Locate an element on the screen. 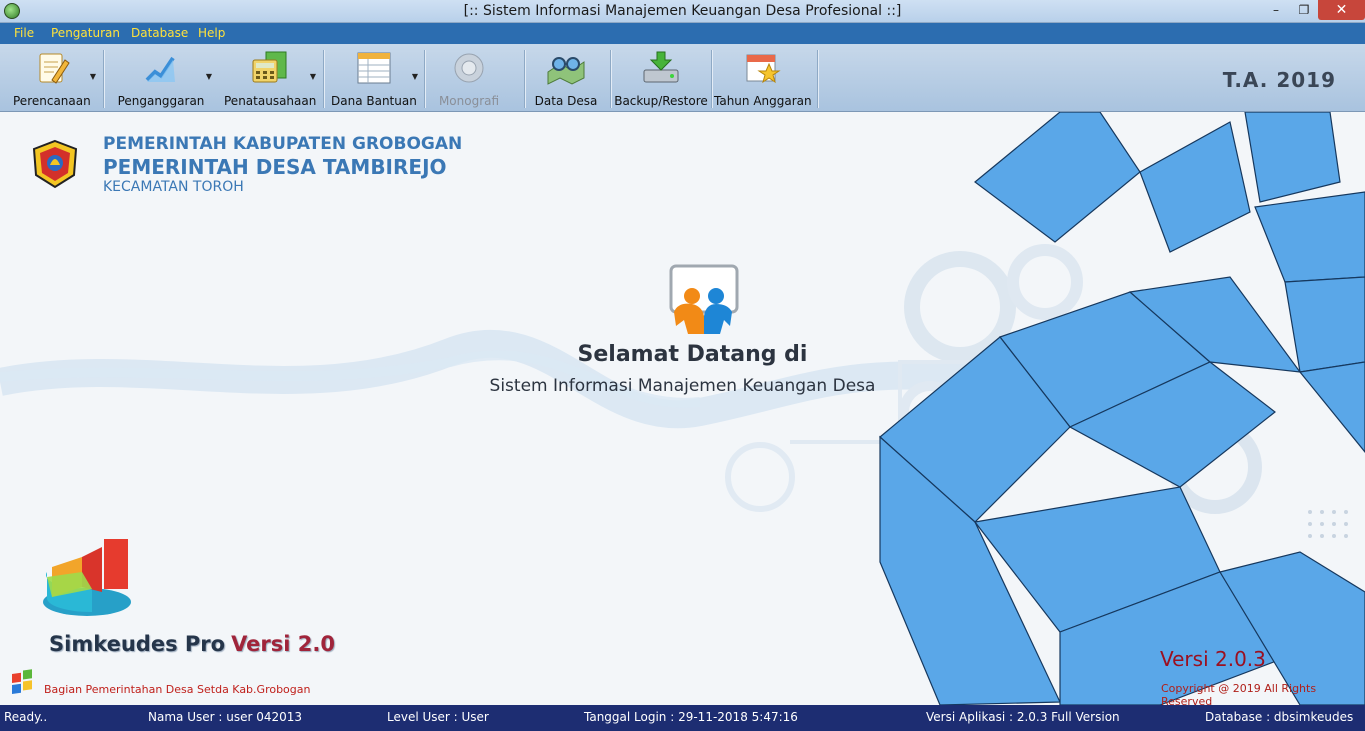 This screenshot has width=1365, height=731. status-level: Level User : User is located at coordinates (438, 717).